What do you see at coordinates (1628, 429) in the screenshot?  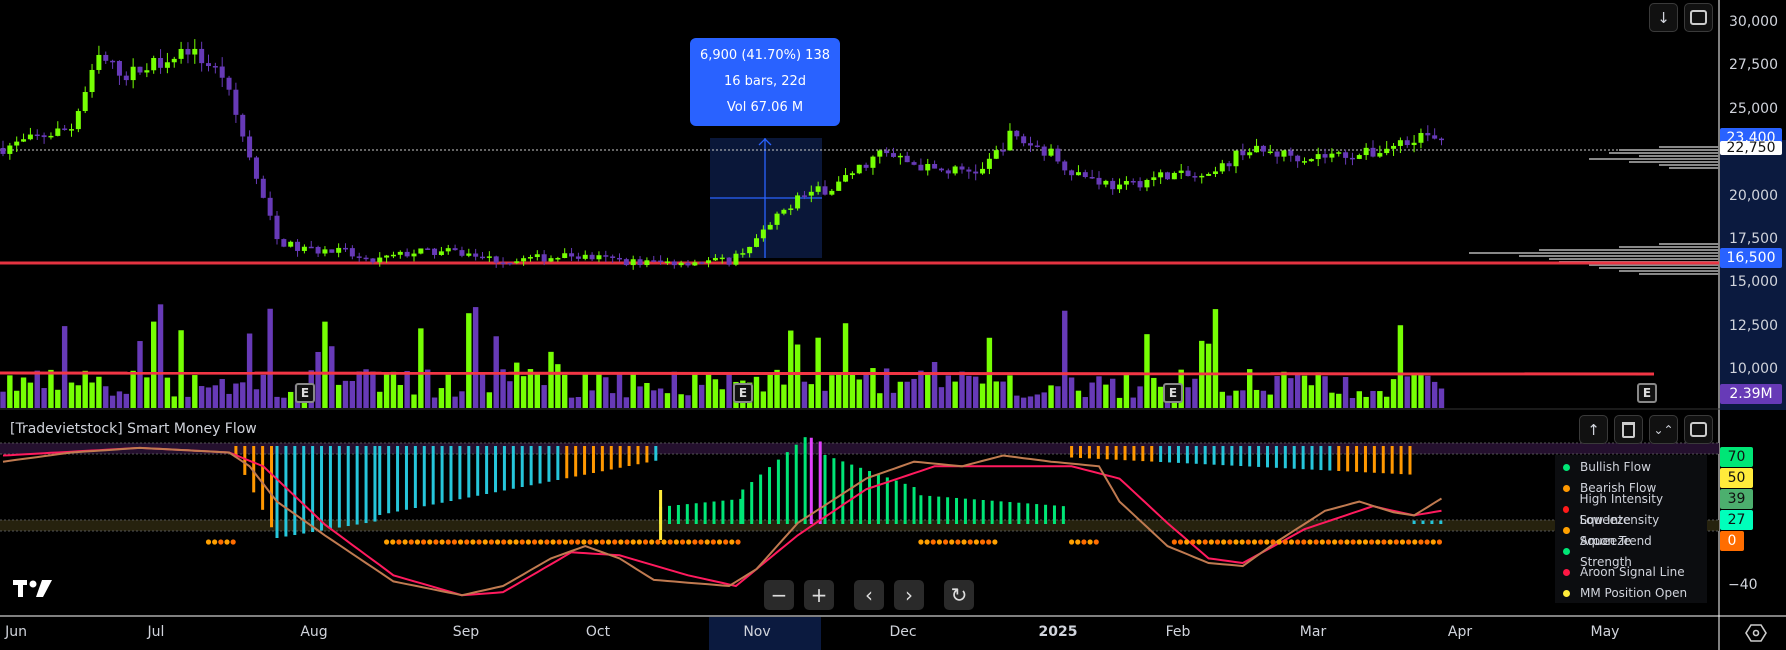 I see `delete-pane-button` at bounding box center [1628, 429].